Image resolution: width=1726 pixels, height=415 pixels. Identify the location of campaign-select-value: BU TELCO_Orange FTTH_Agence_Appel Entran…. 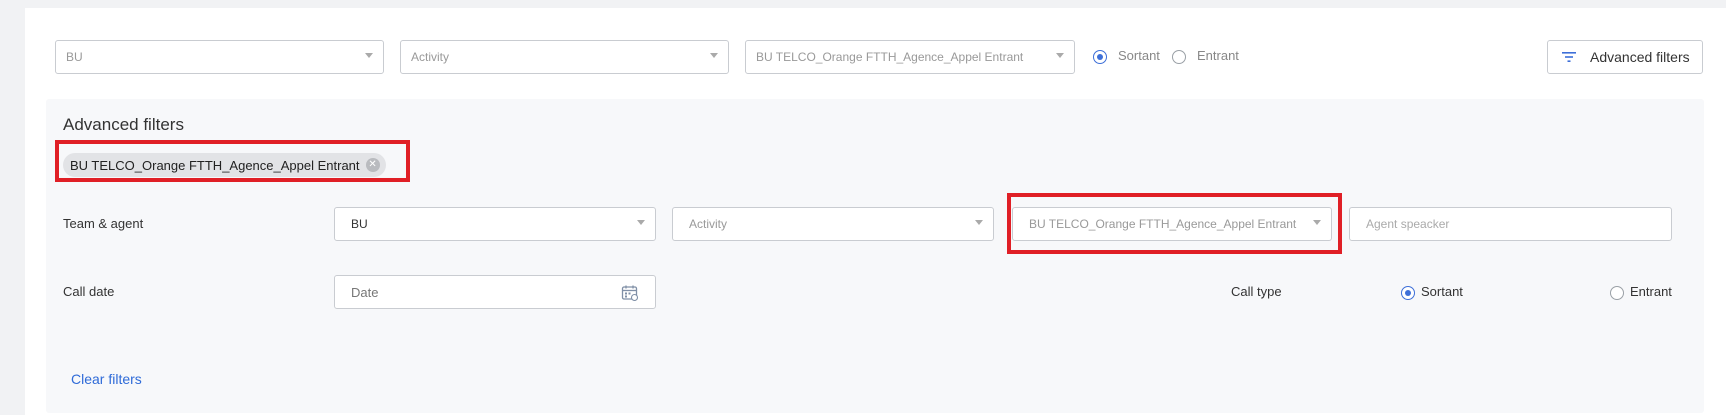
(890, 57).